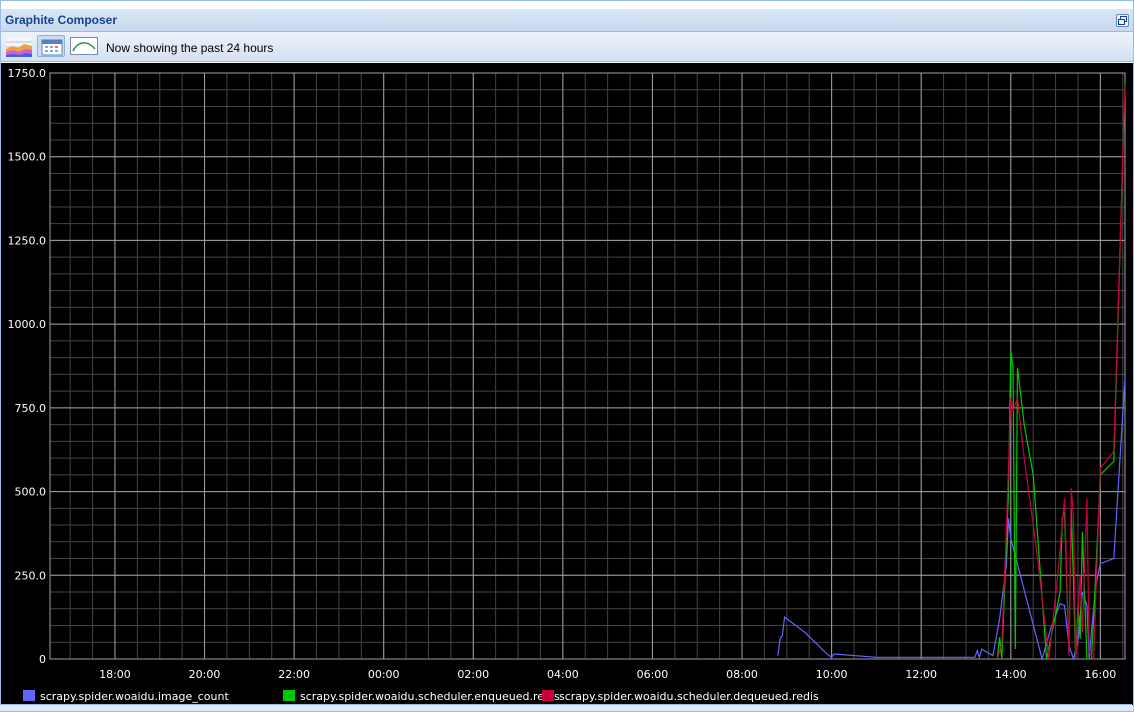 This screenshot has height=712, width=1134. I want to click on x-tick-label: 08:00, so click(742, 674).